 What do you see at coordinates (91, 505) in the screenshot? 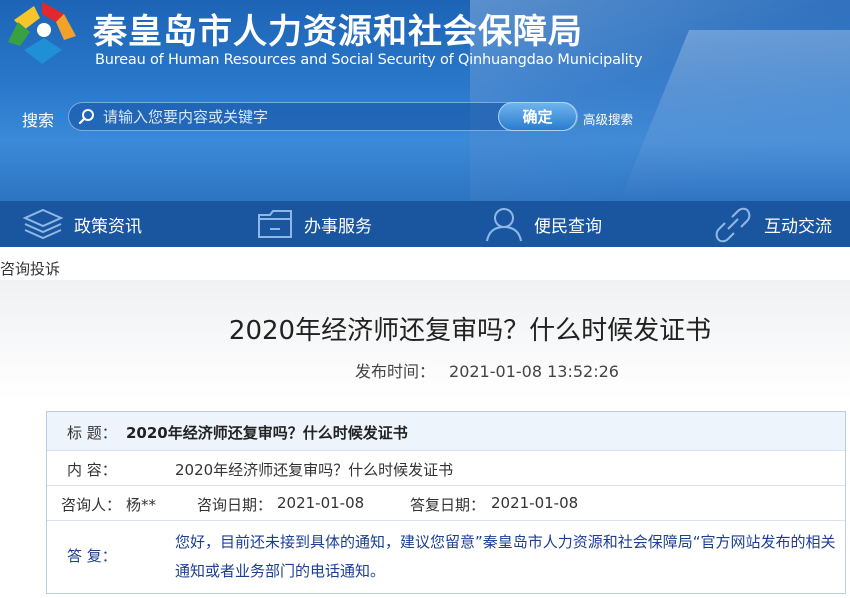
I see `asker-label: 咨询人：` at bounding box center [91, 505].